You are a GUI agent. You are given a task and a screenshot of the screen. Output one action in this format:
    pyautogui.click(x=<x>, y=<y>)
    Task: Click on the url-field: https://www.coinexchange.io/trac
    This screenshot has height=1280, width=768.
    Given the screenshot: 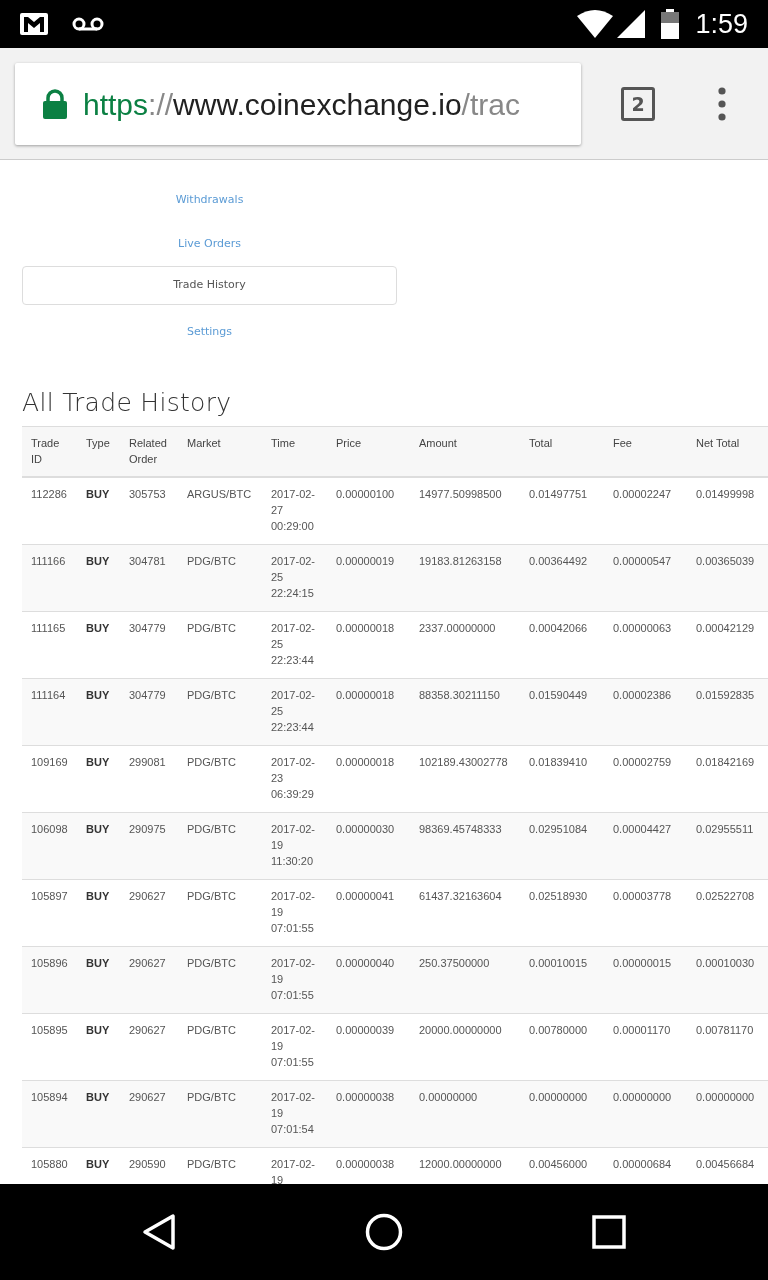 What is the action you would take?
    pyautogui.click(x=298, y=104)
    